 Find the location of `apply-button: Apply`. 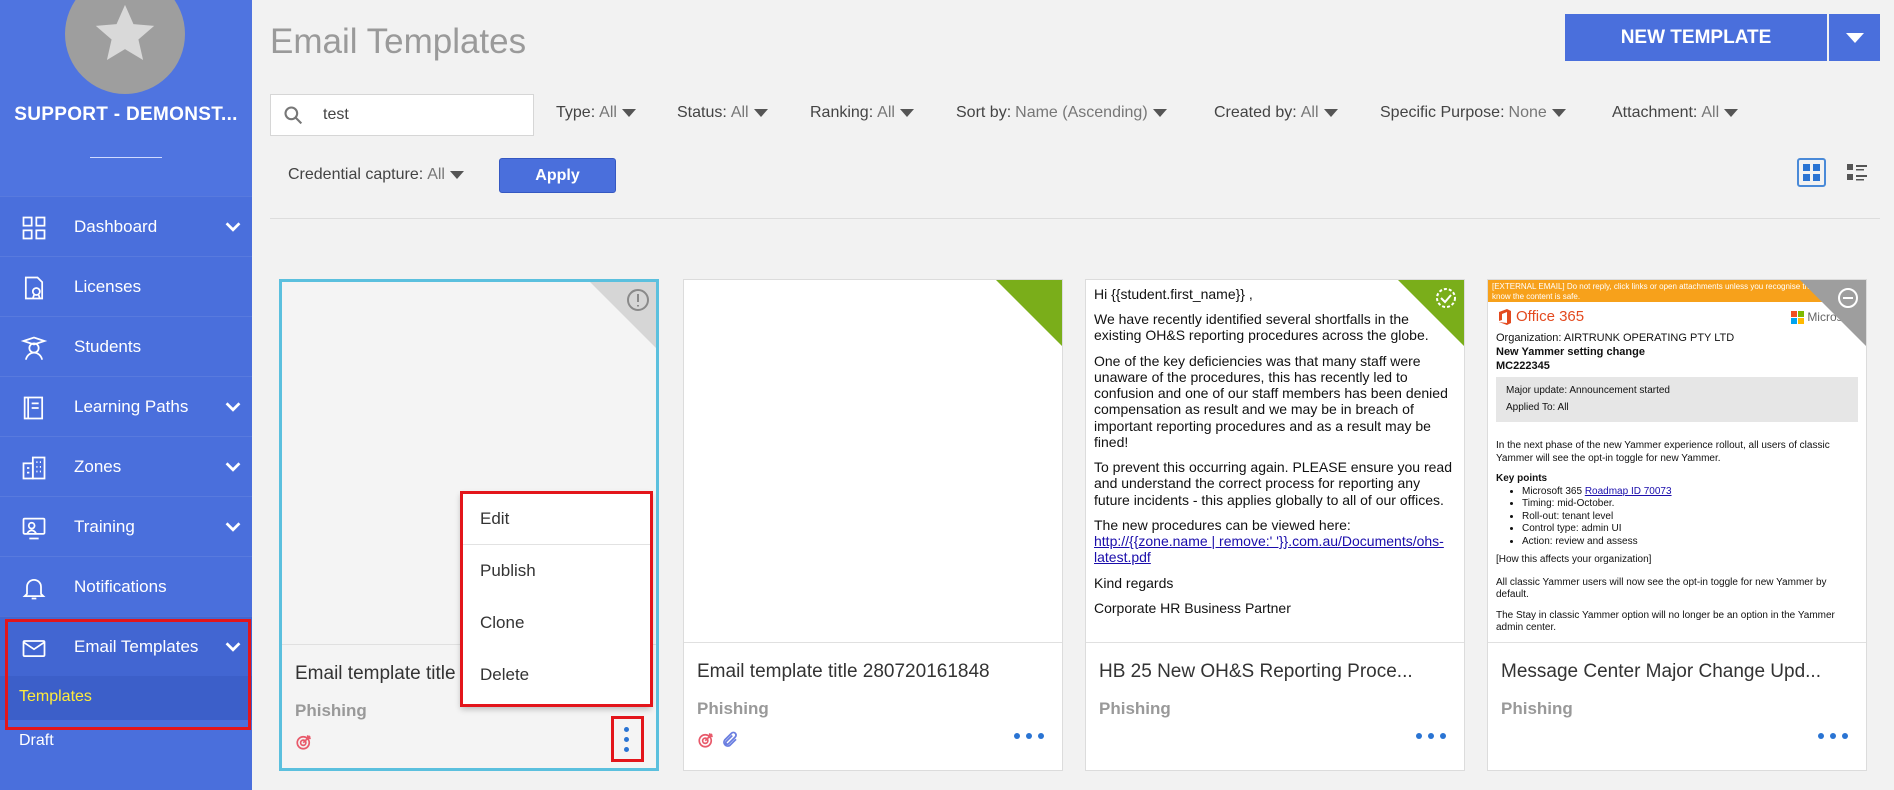

apply-button: Apply is located at coordinates (557, 175).